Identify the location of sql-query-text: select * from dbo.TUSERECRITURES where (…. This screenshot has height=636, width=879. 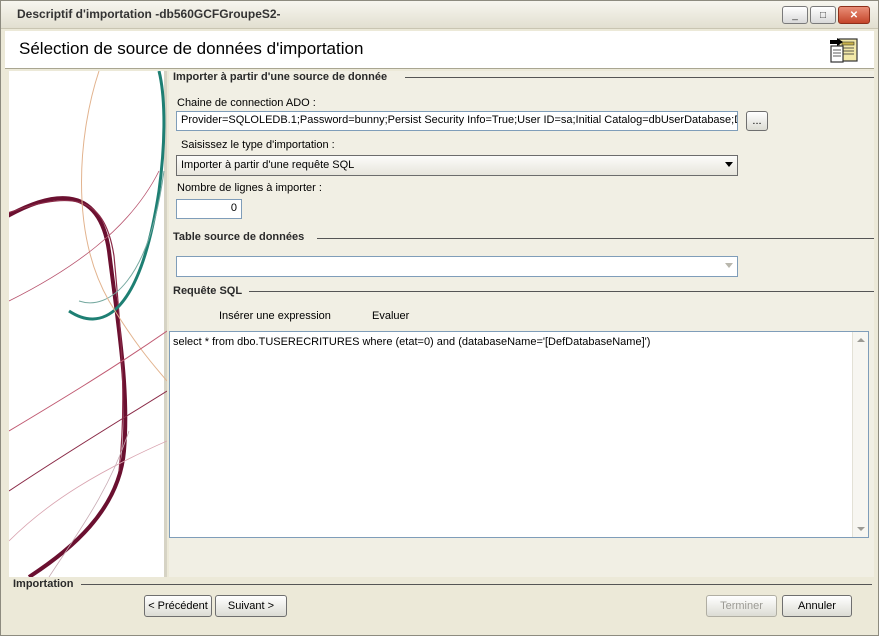
(412, 342).